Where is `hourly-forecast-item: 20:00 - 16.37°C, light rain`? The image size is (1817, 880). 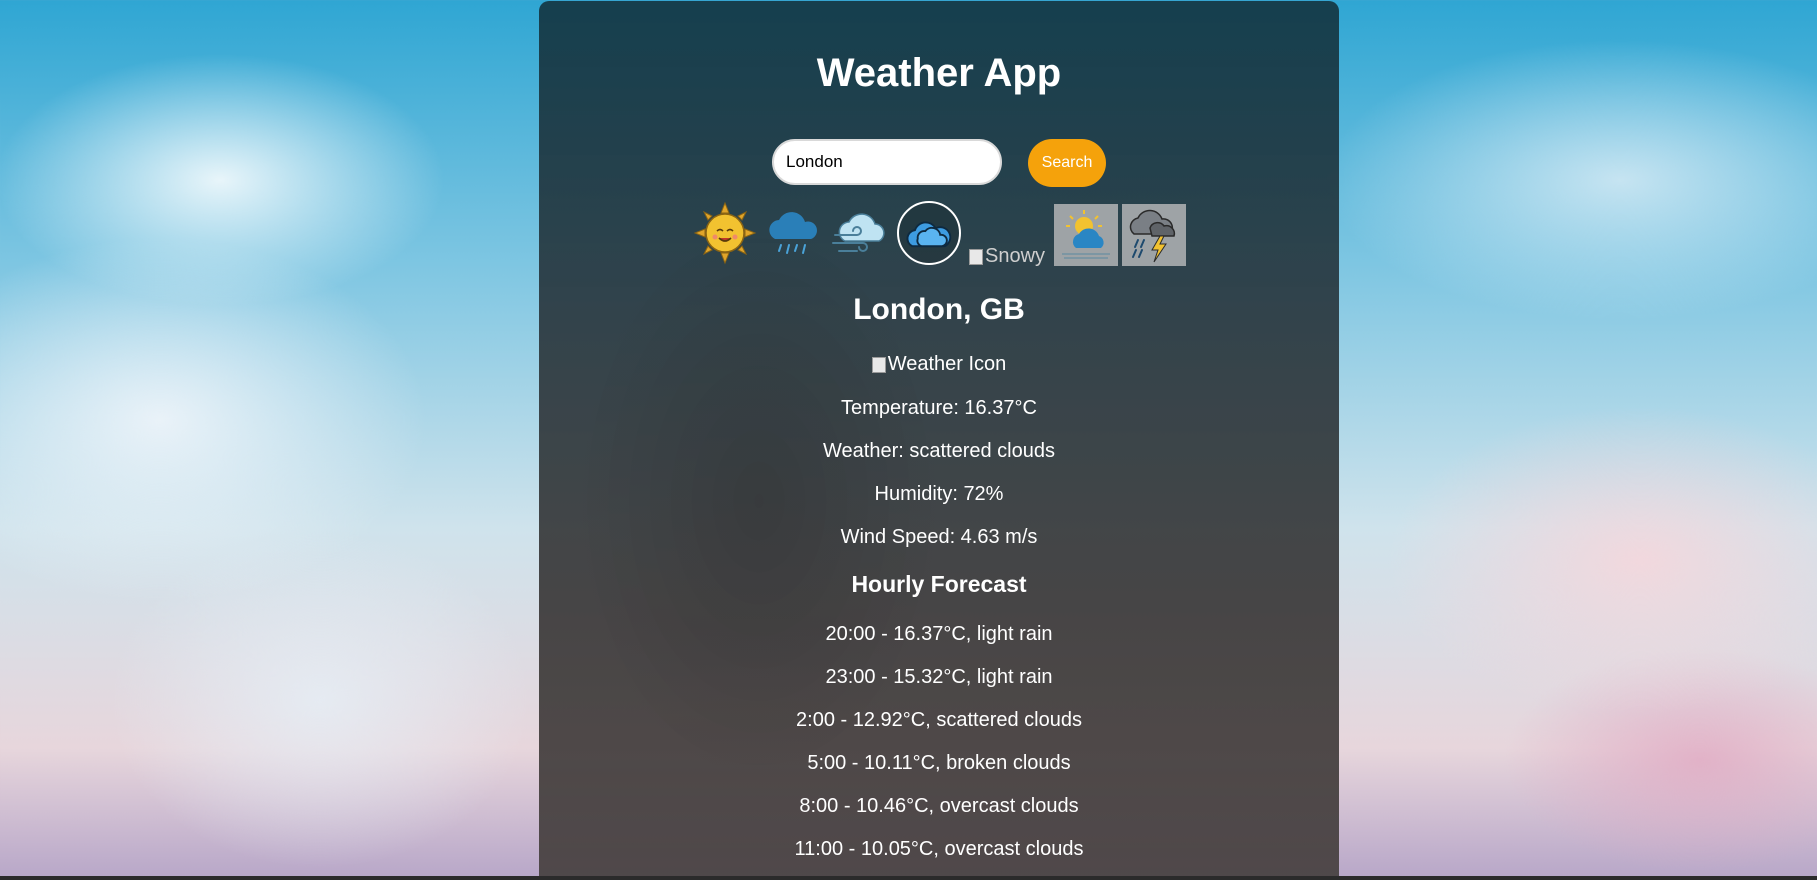
hourly-forecast-item: 20:00 - 16.37°C, light rain is located at coordinates (939, 634).